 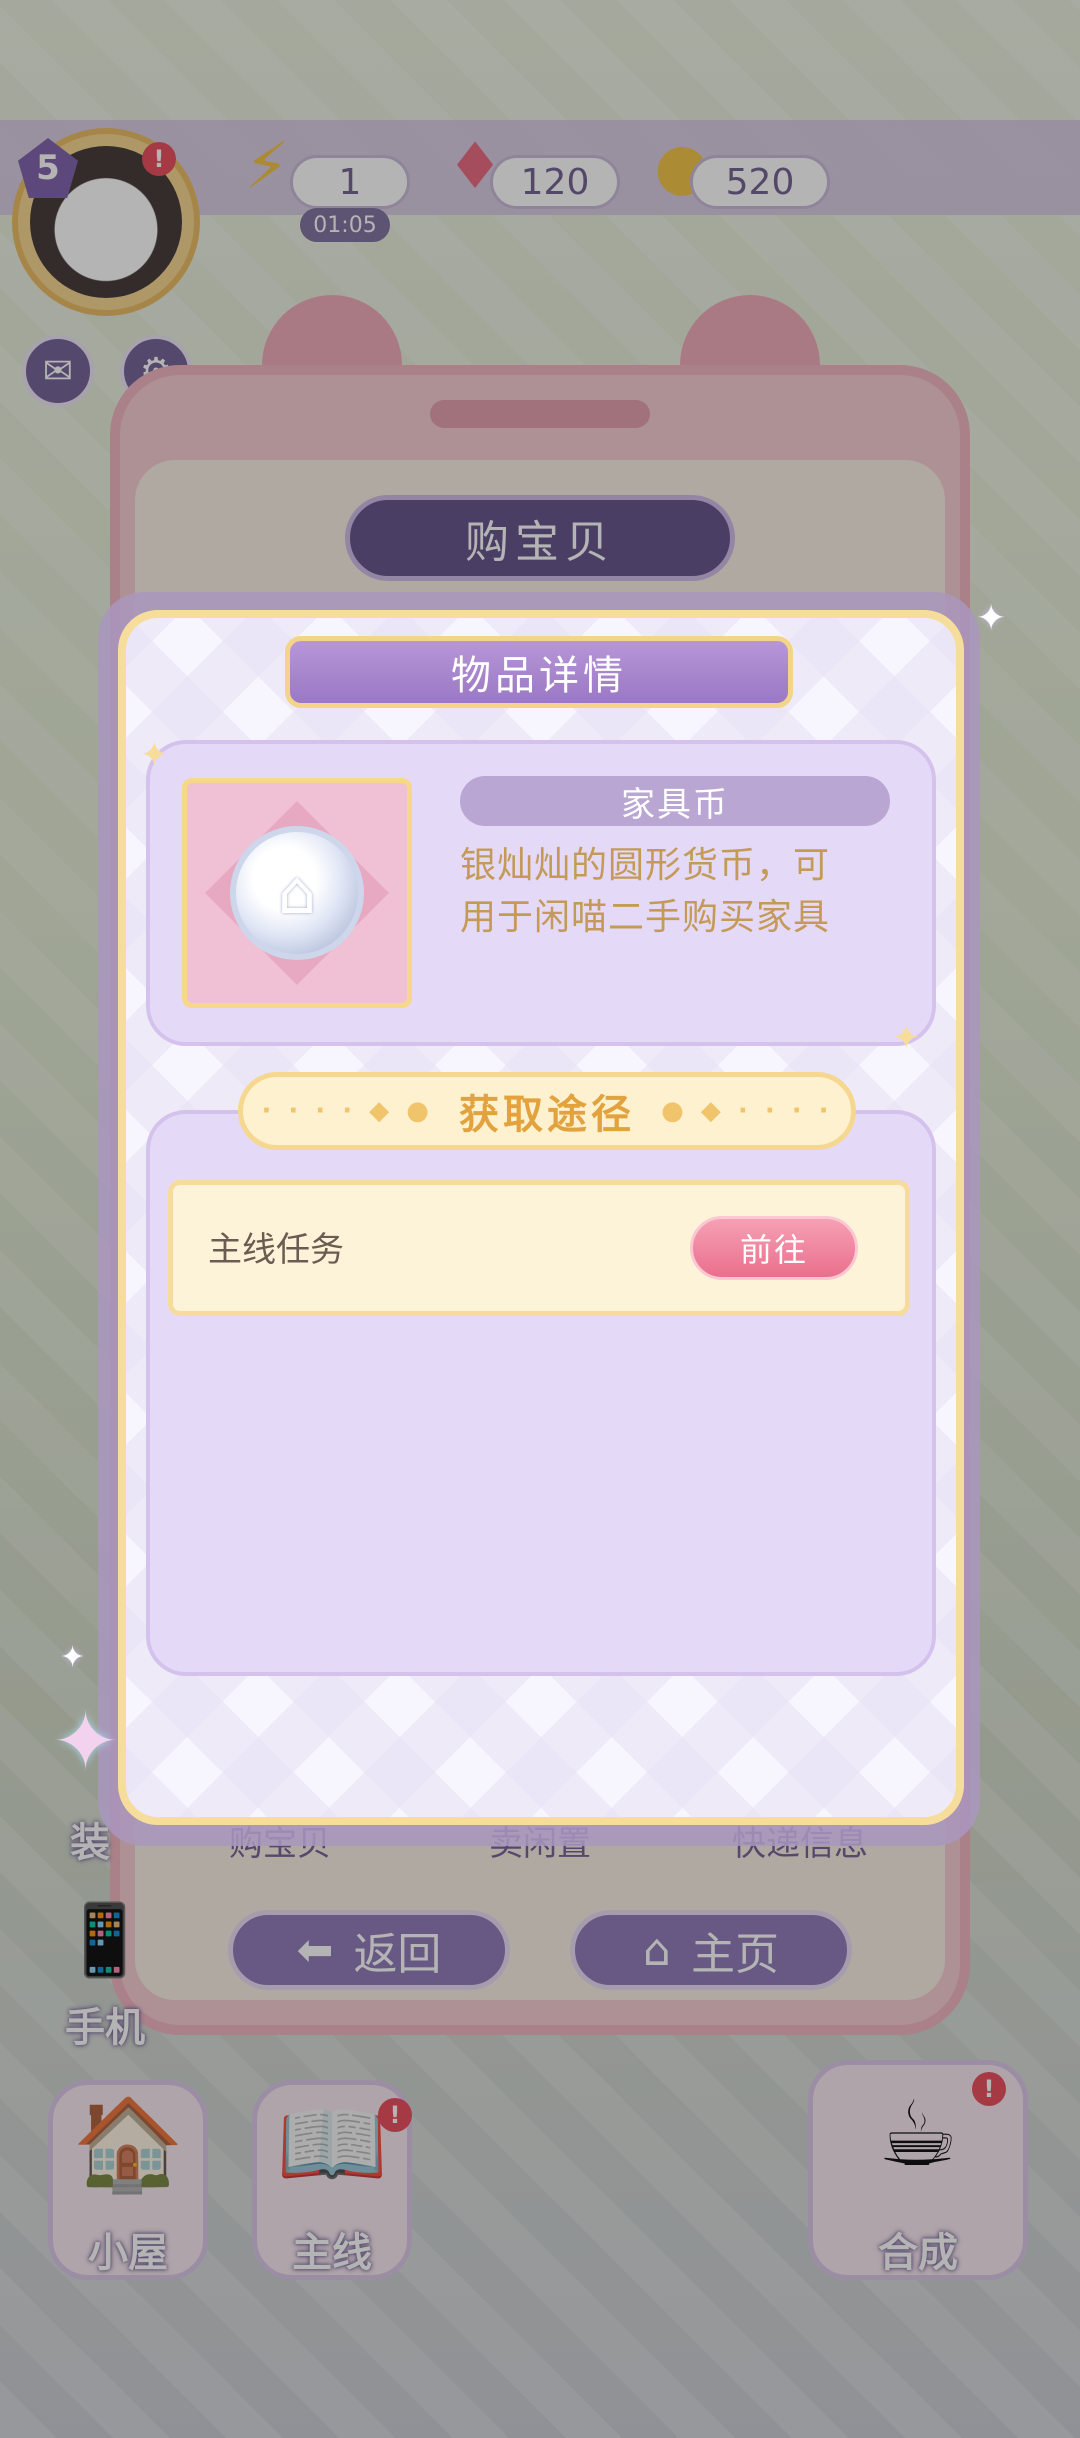 What do you see at coordinates (675, 801) in the screenshot?
I see `item-name: 家具币` at bounding box center [675, 801].